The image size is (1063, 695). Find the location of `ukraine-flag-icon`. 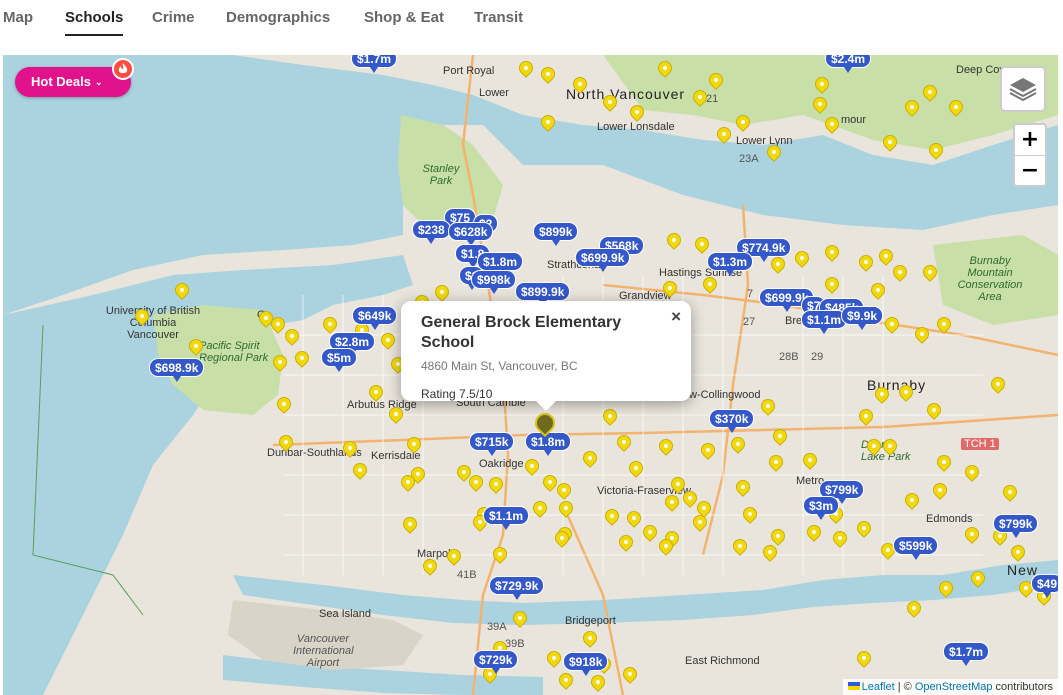

ukraine-flag-icon is located at coordinates (853, 686).